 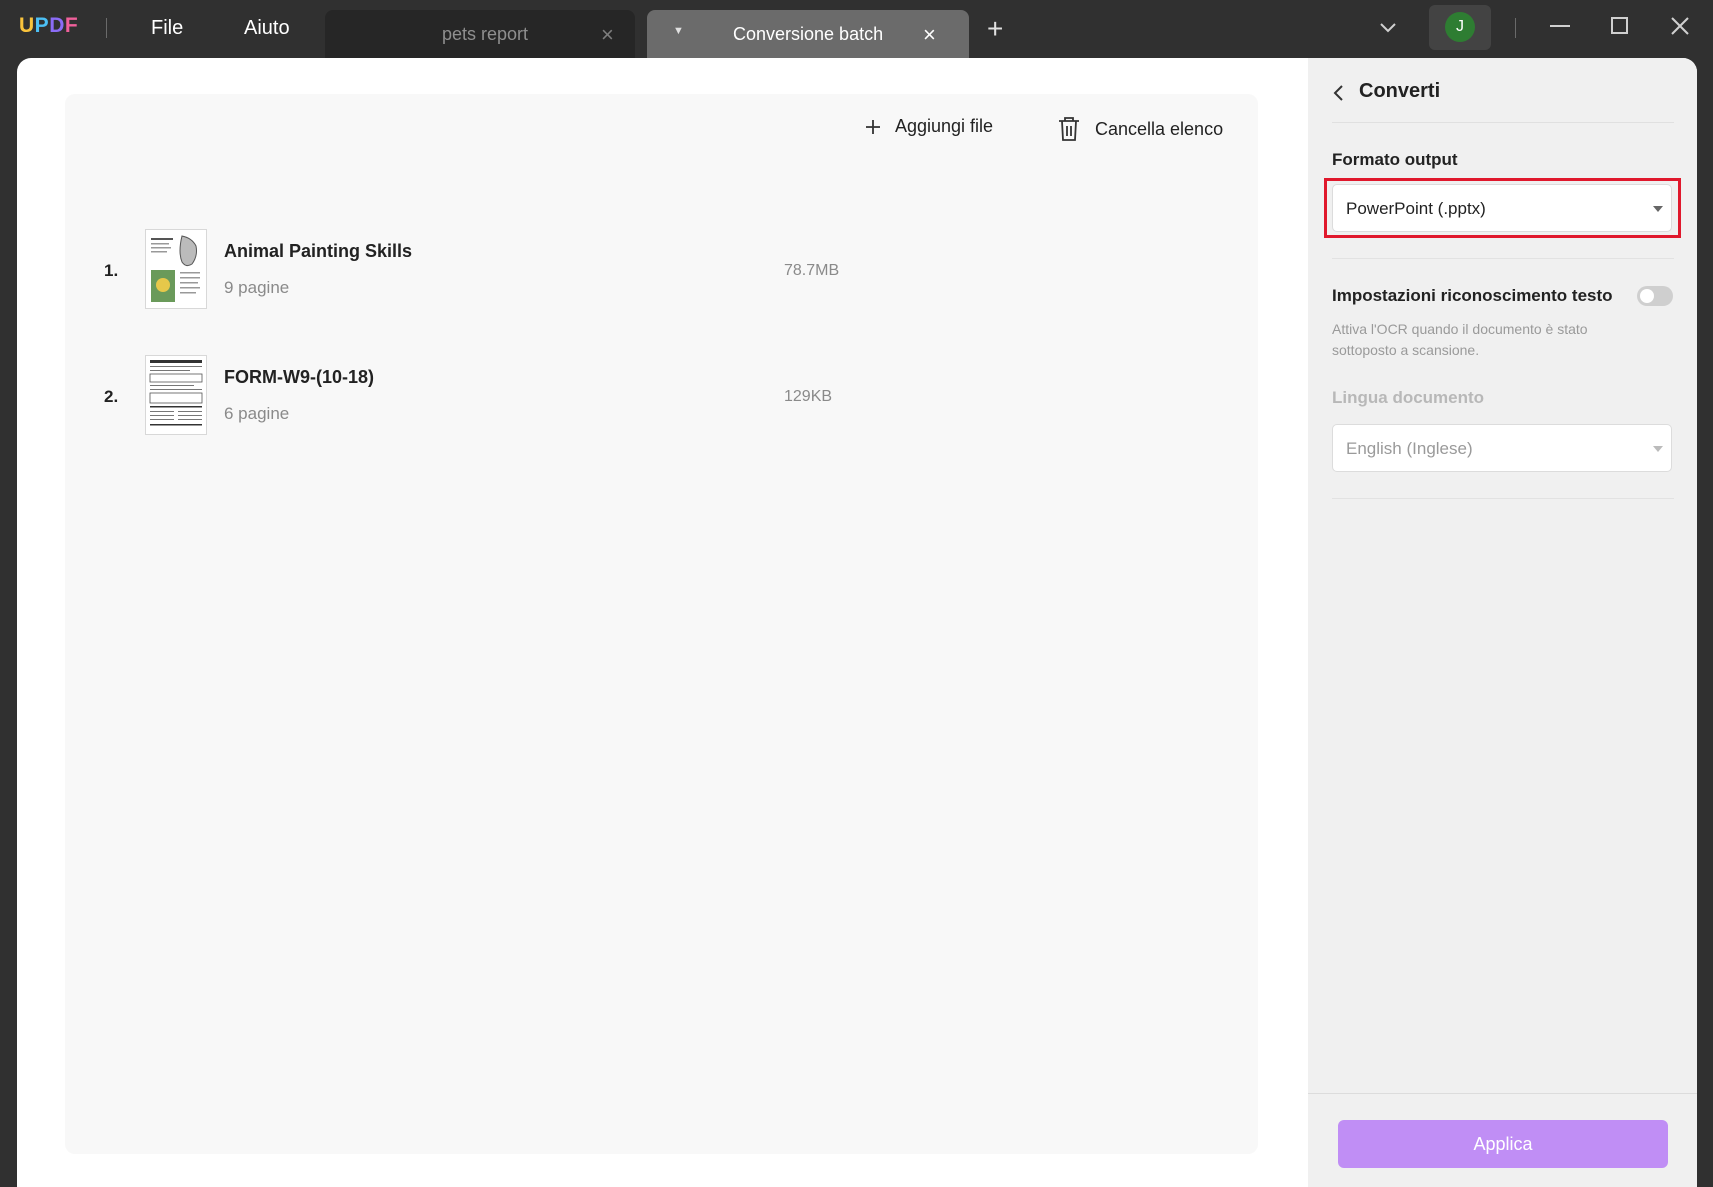 I want to click on chevron-down-icon, so click(x=1388, y=28).